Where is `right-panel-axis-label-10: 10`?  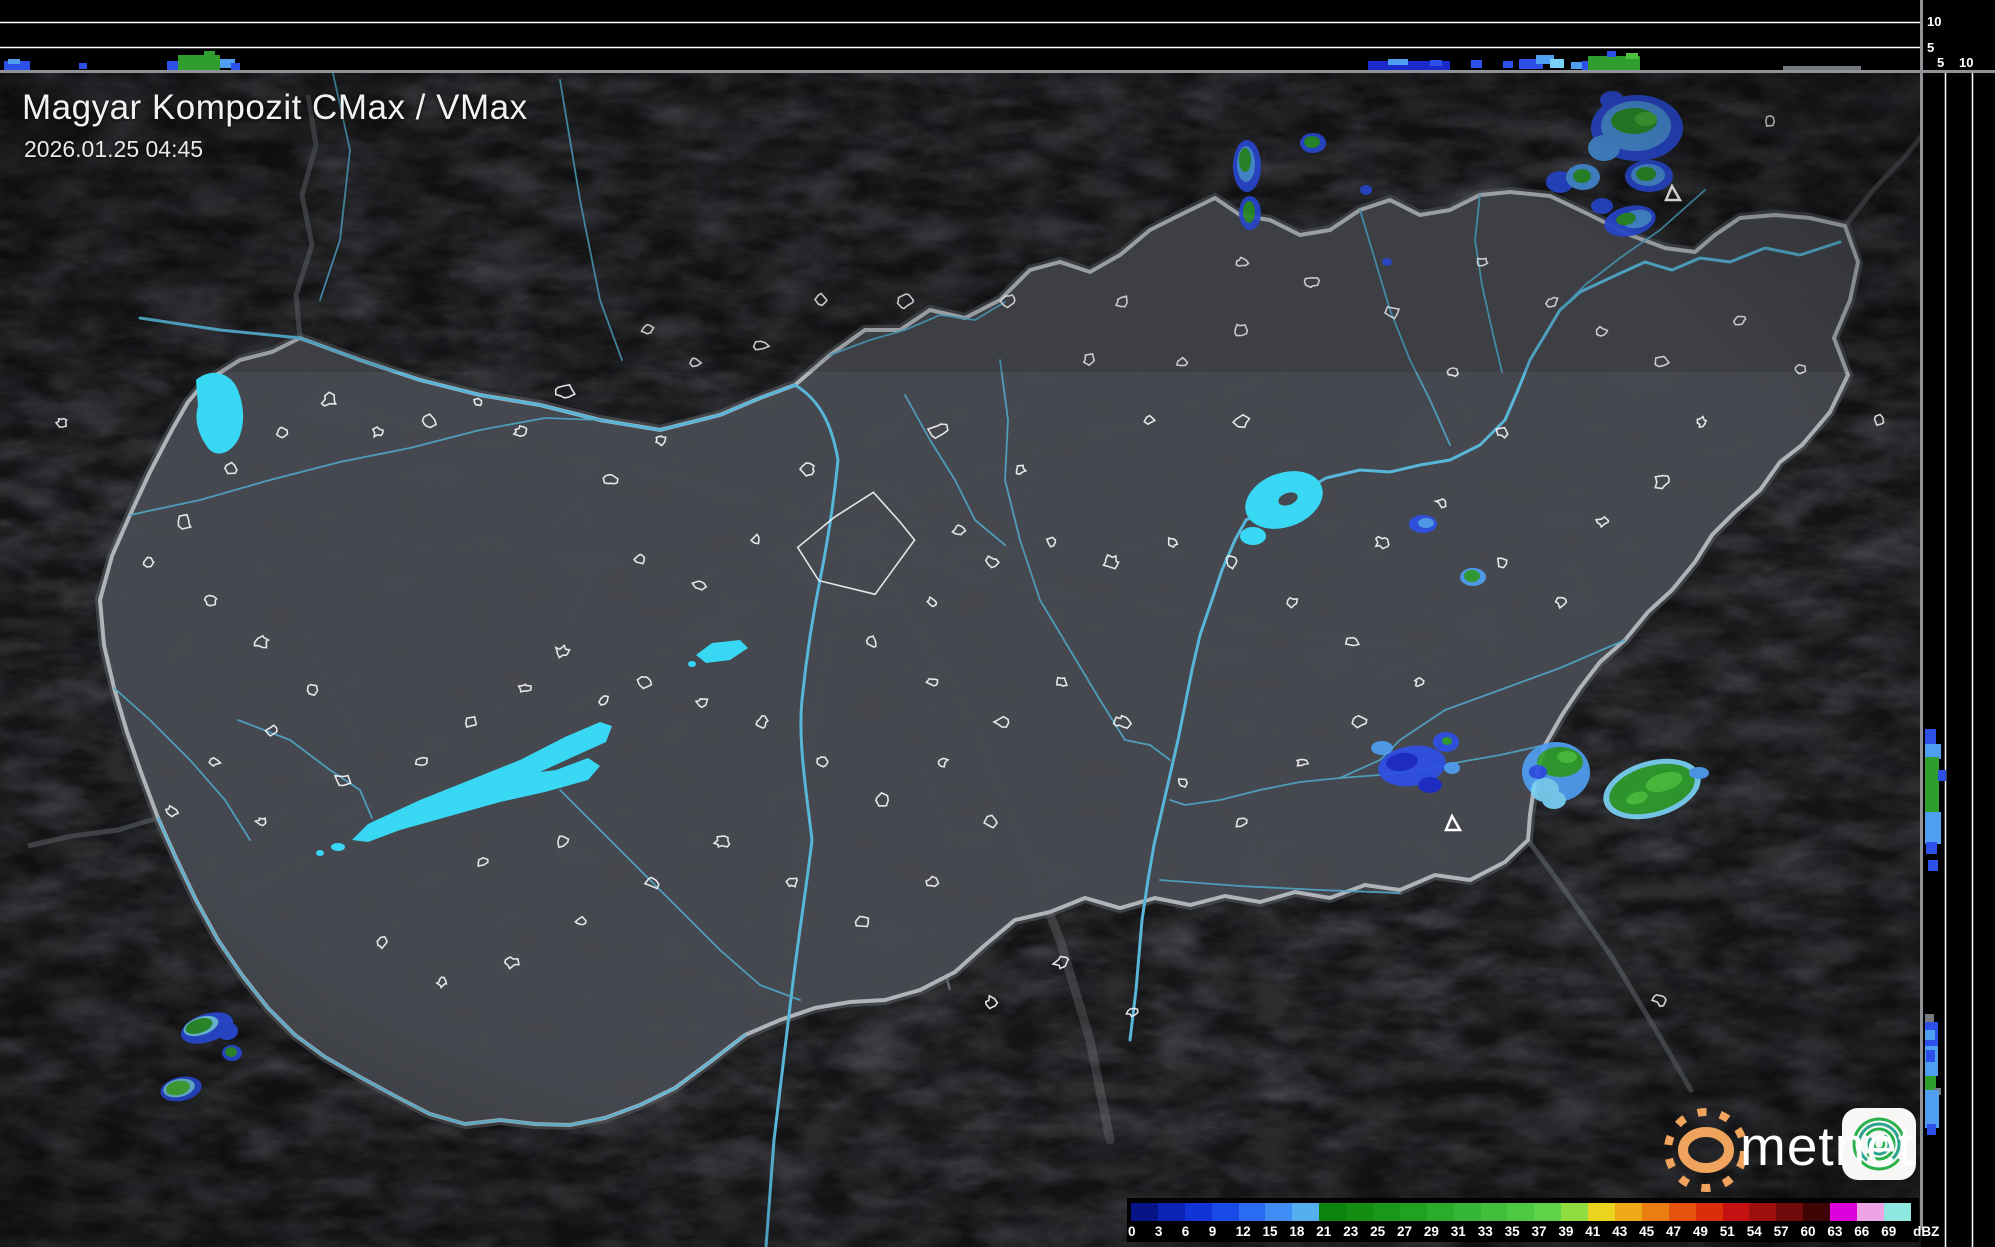 right-panel-axis-label-10: 10 is located at coordinates (1966, 62).